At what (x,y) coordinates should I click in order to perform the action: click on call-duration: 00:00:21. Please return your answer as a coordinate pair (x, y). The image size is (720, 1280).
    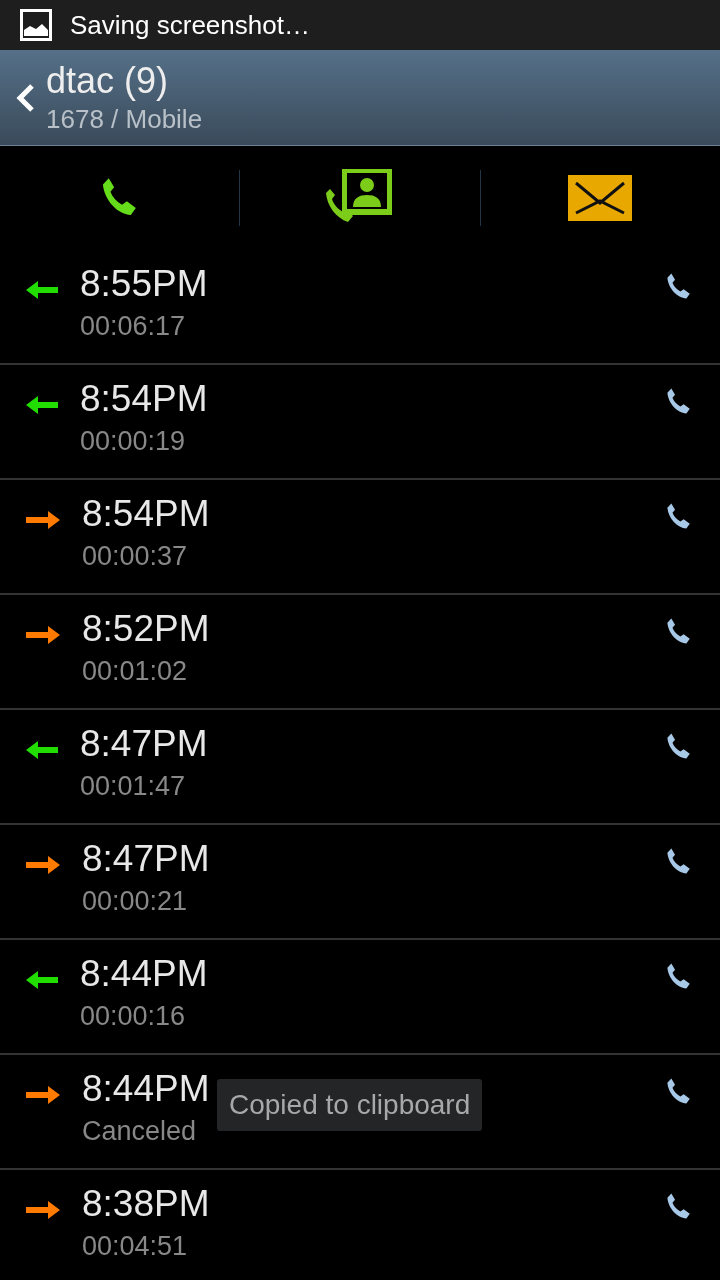
    Looking at the image, I should click on (135, 901).